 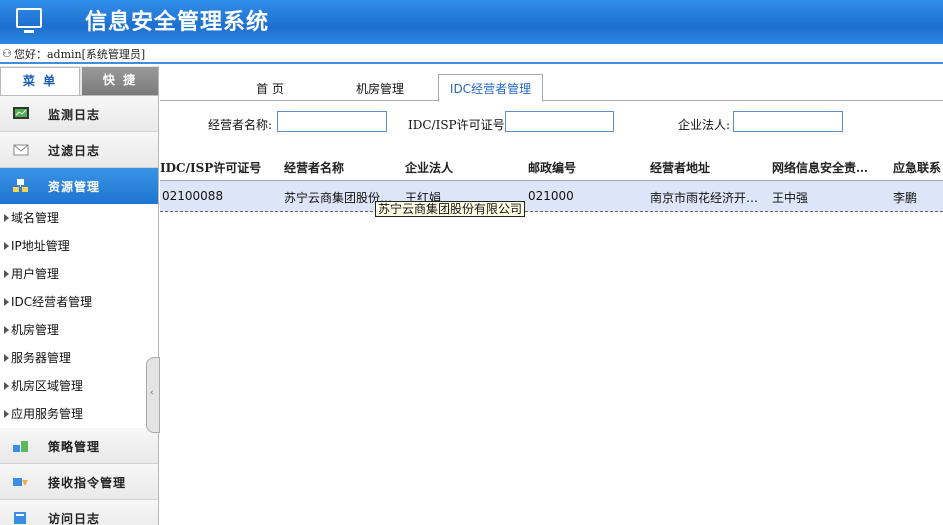 I want to click on filter-bar: 经营者名称: IDC/ISP许可证号: 企业法人:, so click(x=551, y=124).